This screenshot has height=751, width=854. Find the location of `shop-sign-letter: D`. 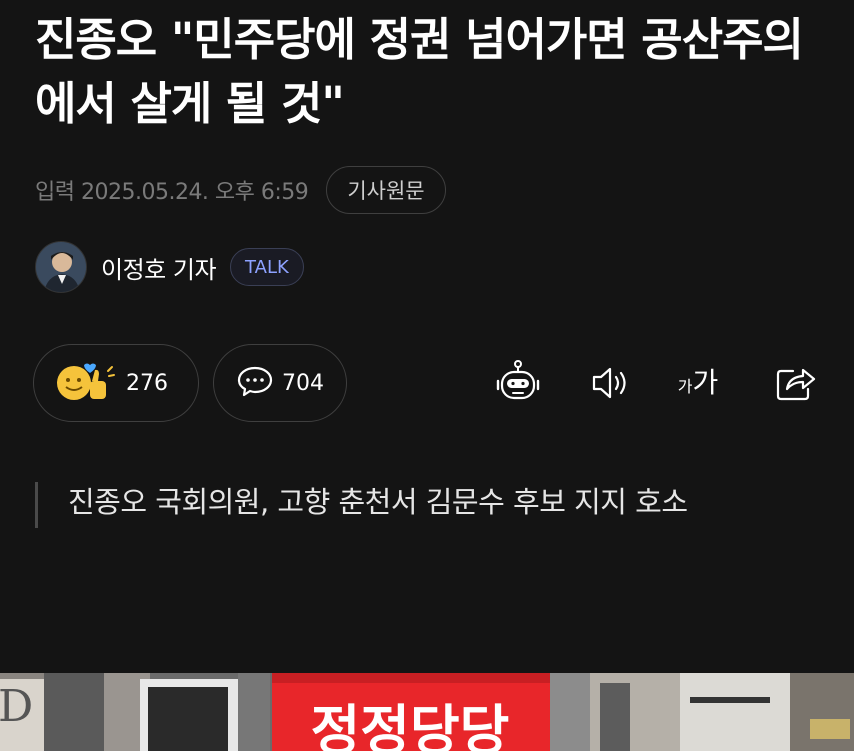

shop-sign-letter: D is located at coordinates (16, 706).